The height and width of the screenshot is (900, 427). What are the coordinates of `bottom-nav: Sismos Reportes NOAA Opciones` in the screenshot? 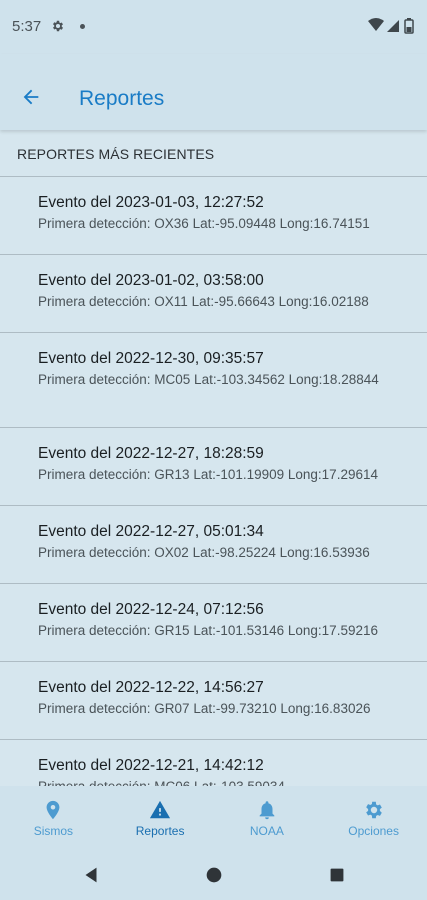 It's located at (213, 818).